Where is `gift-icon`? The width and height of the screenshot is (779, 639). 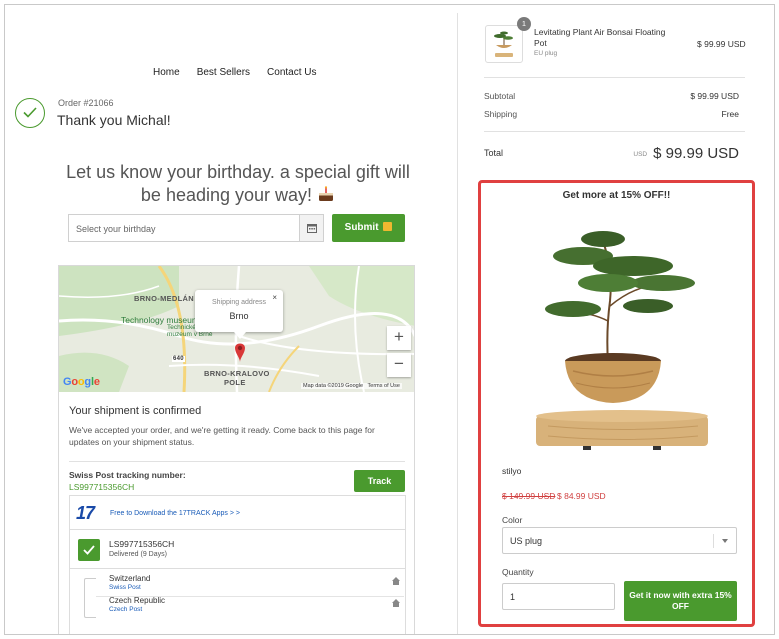
gift-icon is located at coordinates (388, 226).